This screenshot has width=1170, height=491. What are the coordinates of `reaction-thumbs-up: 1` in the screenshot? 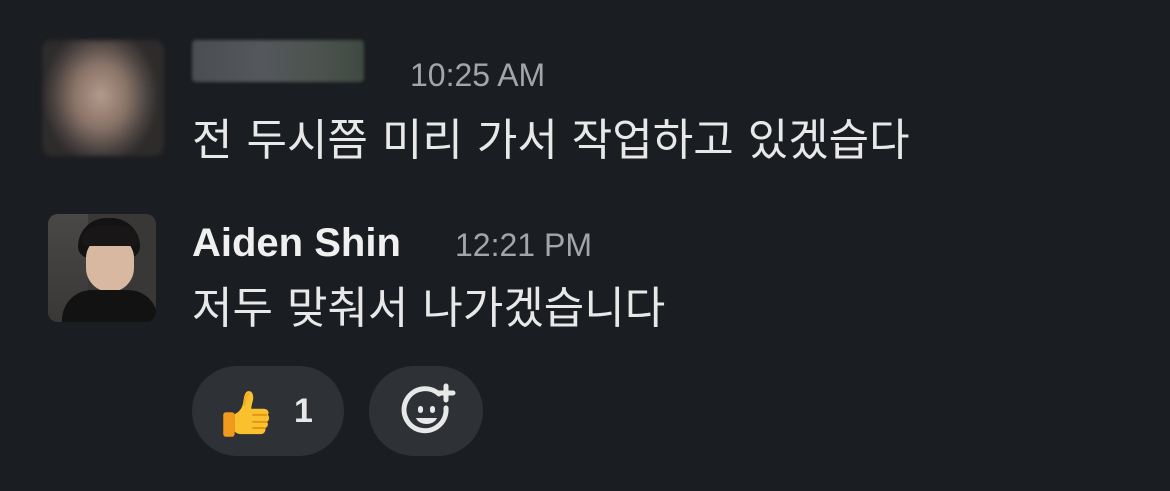 It's located at (268, 411).